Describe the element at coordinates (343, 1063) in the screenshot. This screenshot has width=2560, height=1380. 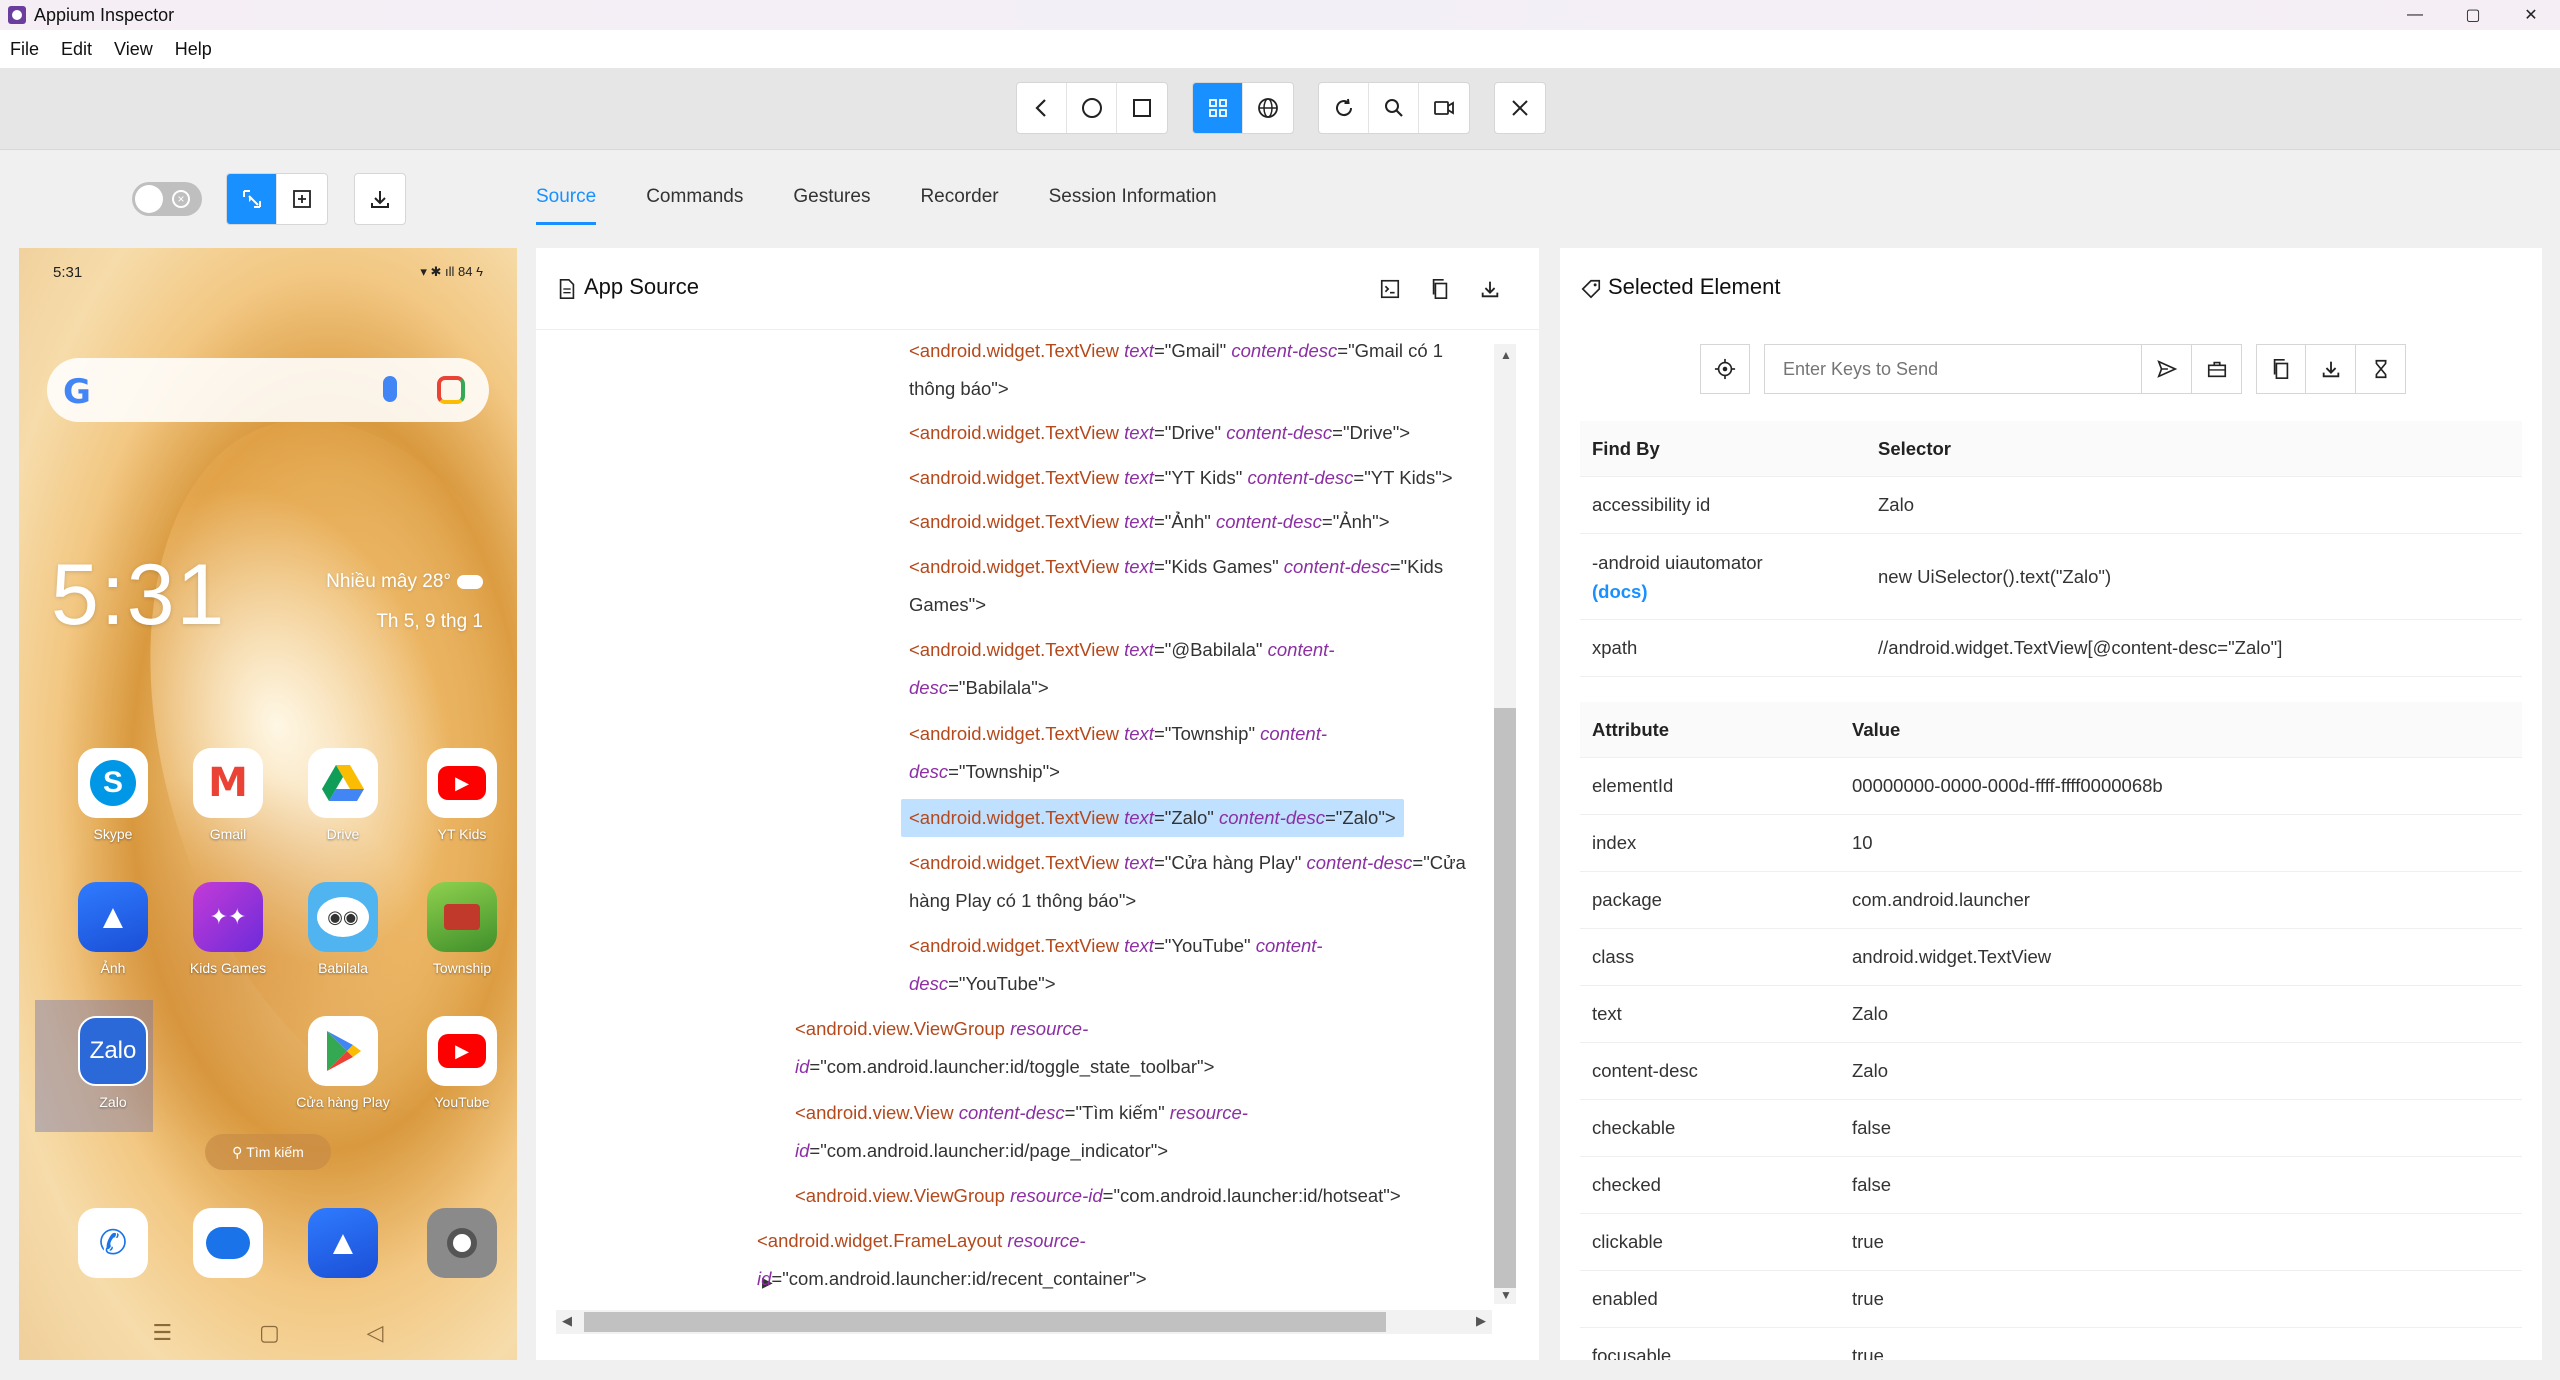
I see `app-play-store: Cửa hàng Play` at that location.